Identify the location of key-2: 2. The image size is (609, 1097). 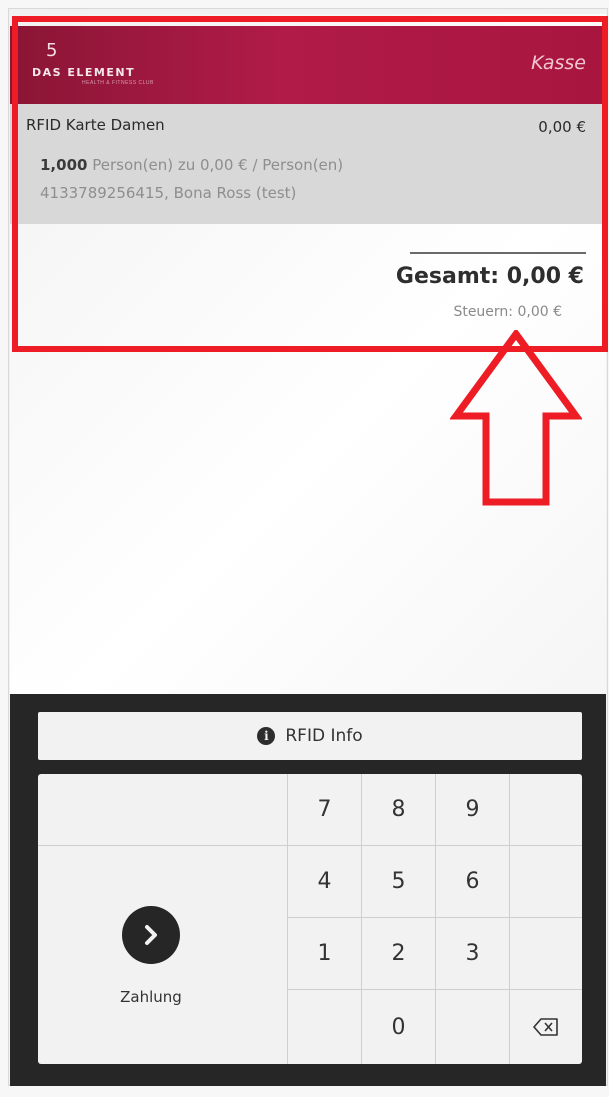
(399, 954).